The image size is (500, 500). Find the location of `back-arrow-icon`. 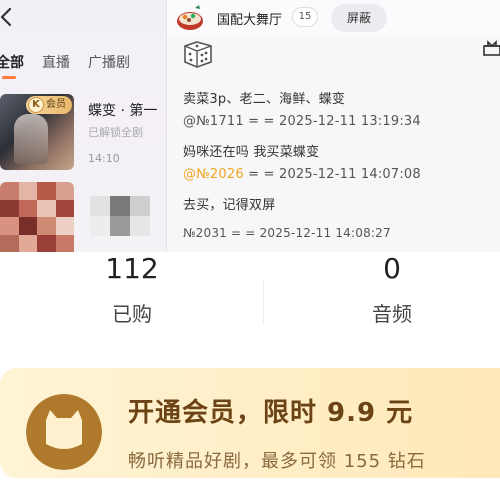

back-arrow-icon is located at coordinates (9, 17).